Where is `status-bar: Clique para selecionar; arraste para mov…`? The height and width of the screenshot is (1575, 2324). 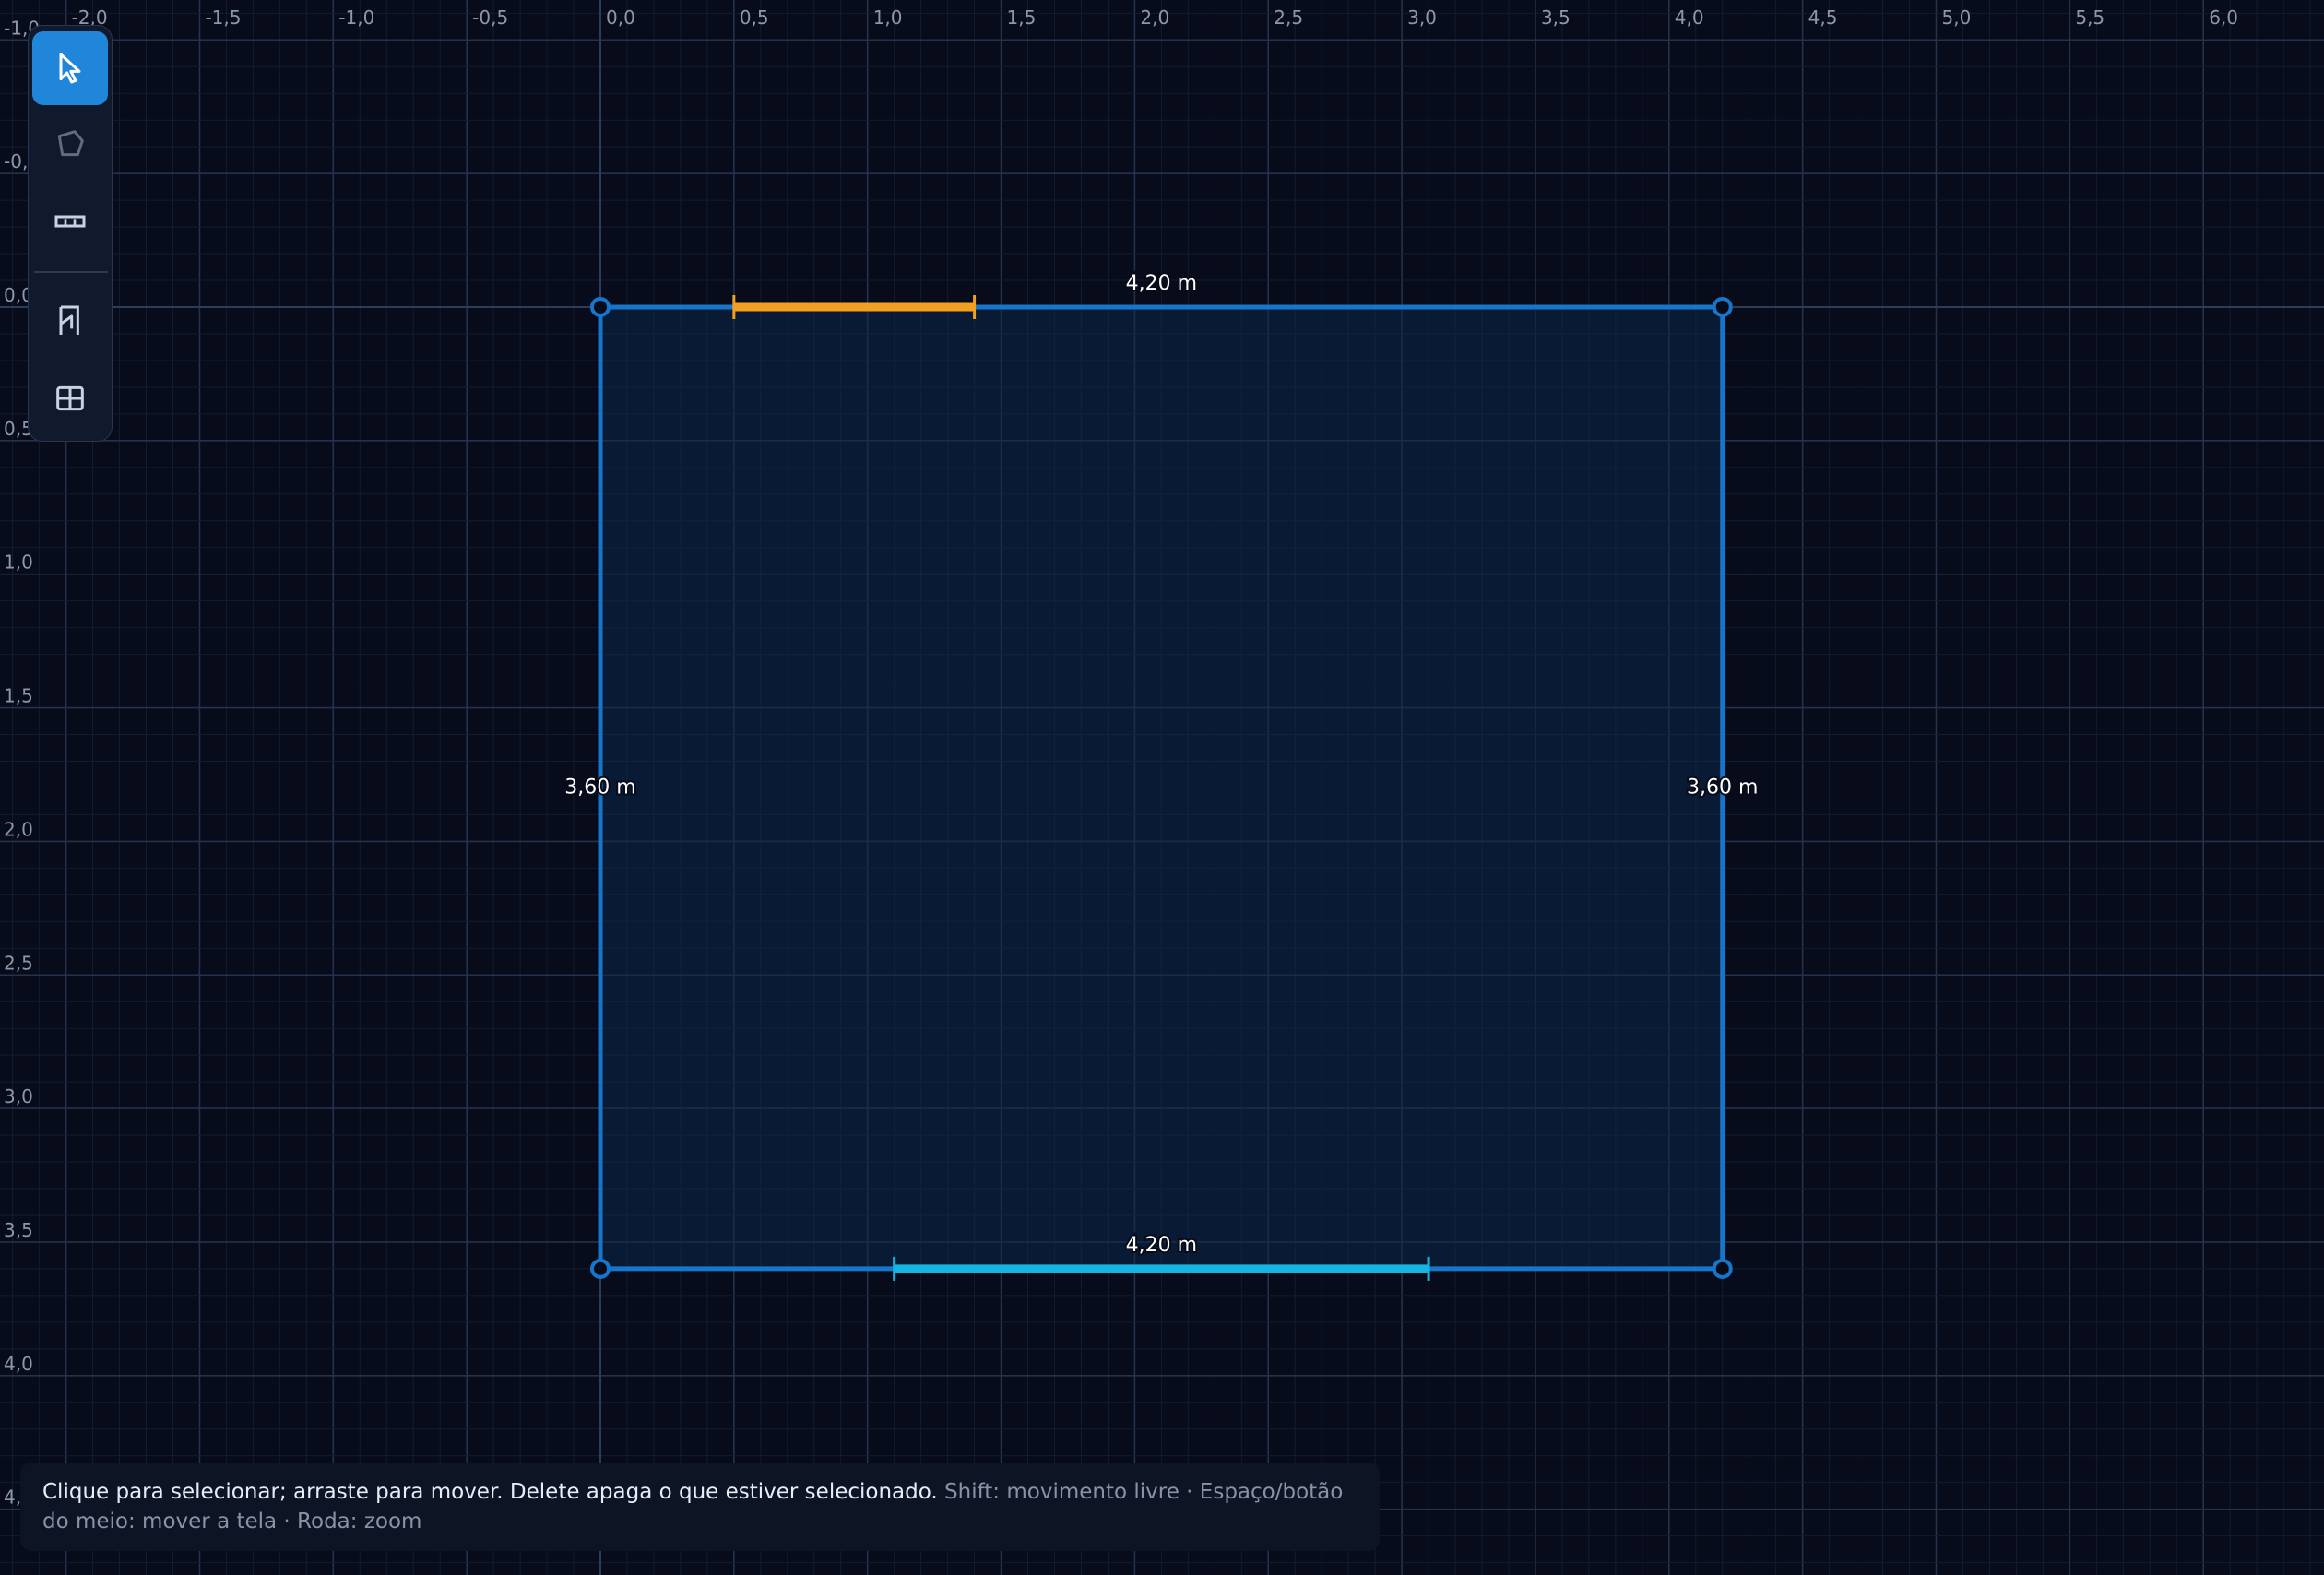
status-bar: Clique para selecionar; arraste para mov… is located at coordinates (700, 1507).